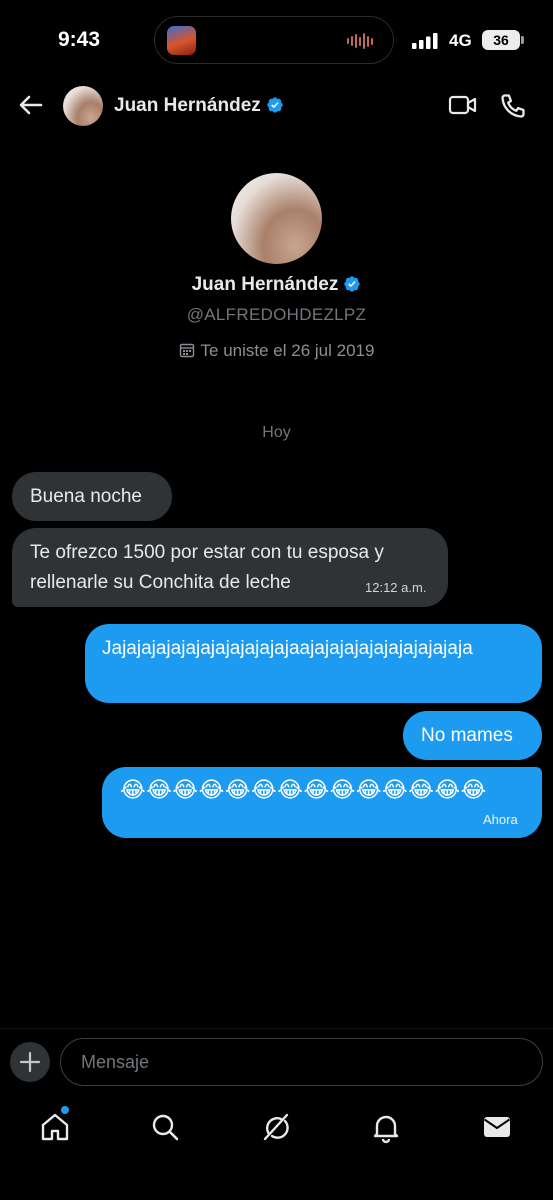 This screenshot has width=553, height=1200. I want to click on day-divider: Hoy, so click(276, 432).